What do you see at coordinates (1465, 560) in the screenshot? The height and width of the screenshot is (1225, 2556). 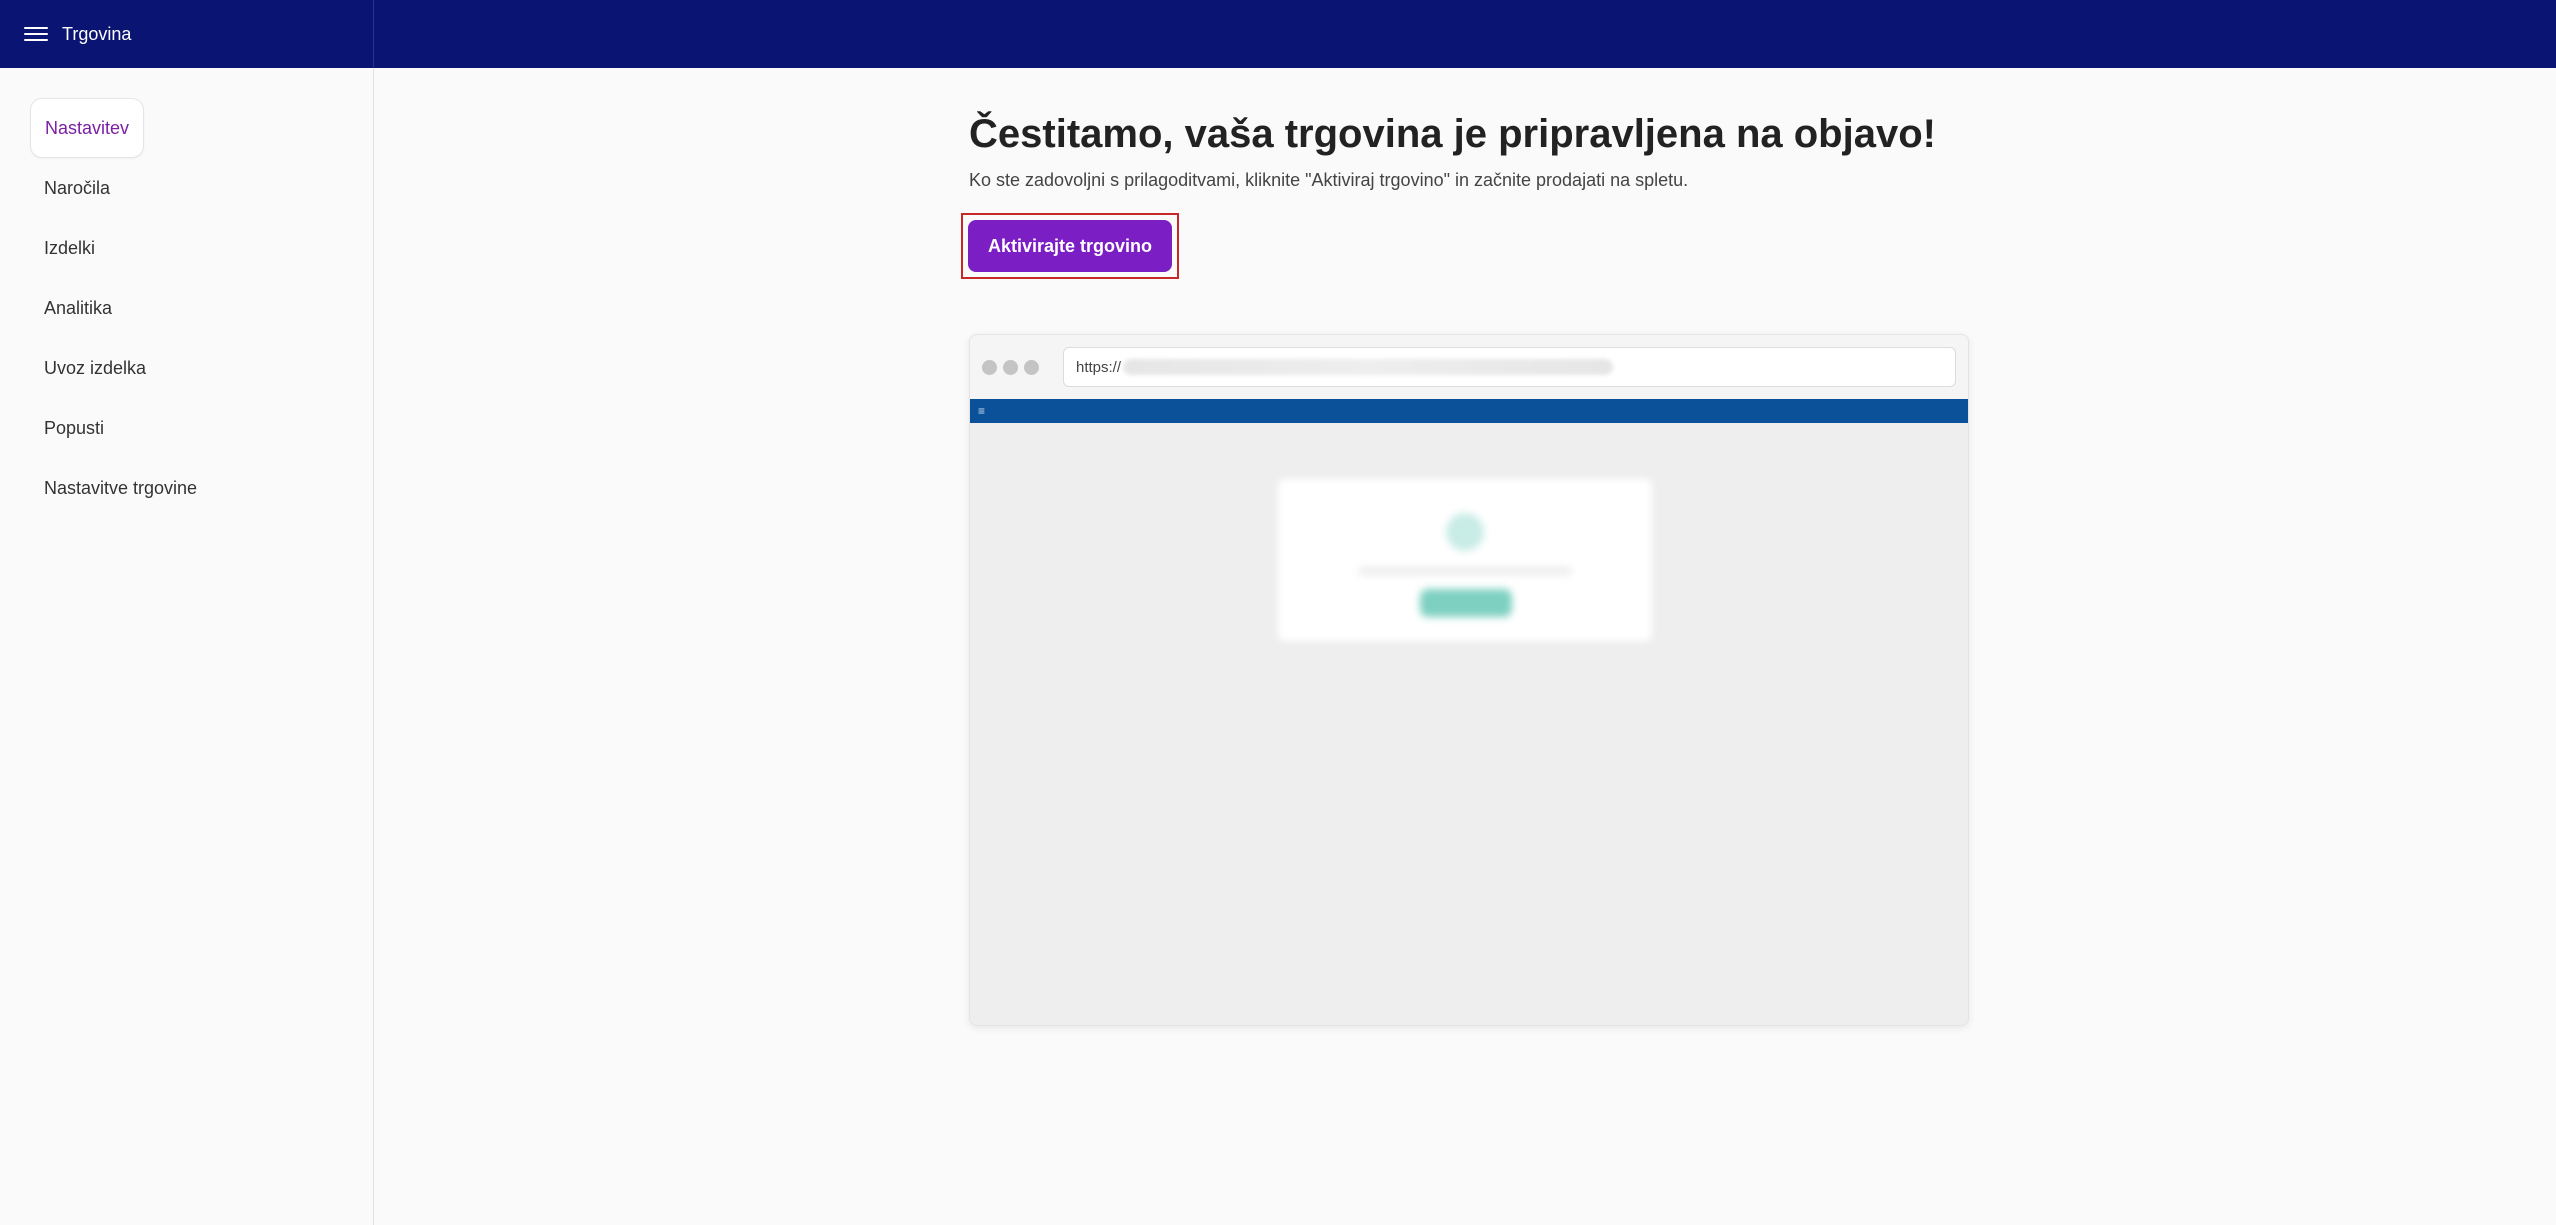 I see `preview-blurred-card` at bounding box center [1465, 560].